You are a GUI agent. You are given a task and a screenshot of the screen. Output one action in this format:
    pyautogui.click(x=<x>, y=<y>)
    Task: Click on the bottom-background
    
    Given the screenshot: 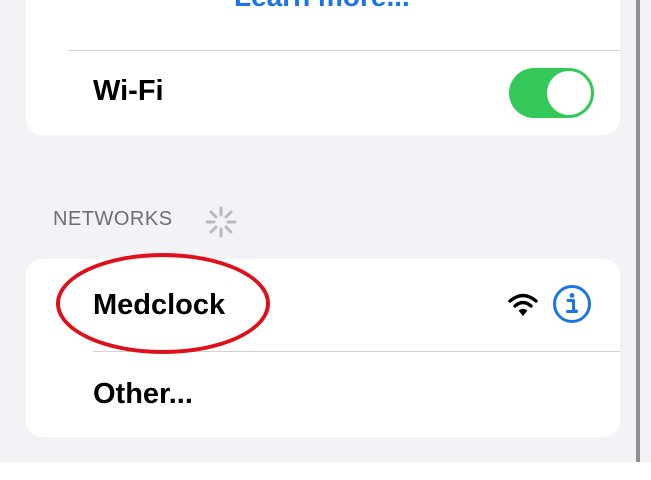 What is the action you would take?
    pyautogui.click(x=325, y=471)
    